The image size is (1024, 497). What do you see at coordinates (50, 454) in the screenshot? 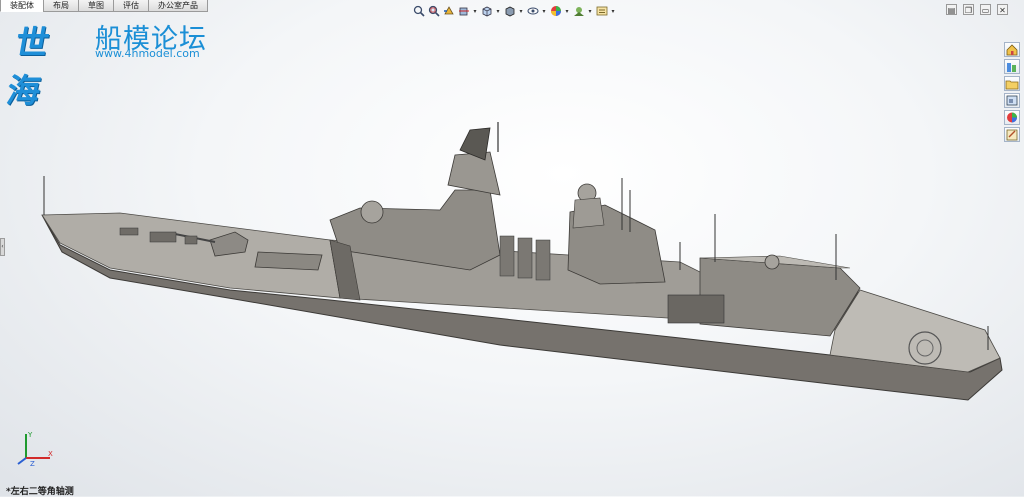
I see `triad-x-label: X` at bounding box center [50, 454].